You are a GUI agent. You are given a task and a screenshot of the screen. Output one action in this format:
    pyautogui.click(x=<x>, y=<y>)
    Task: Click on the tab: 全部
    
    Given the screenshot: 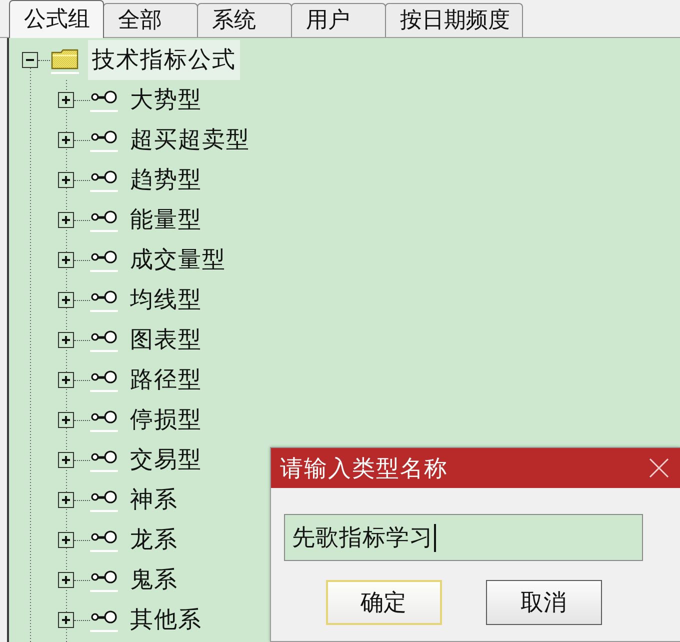 What is the action you would take?
    pyautogui.click(x=150, y=20)
    